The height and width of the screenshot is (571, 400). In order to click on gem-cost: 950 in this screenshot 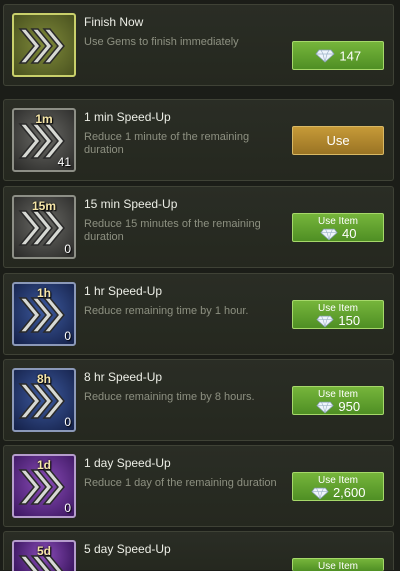, I will do `click(349, 406)`.